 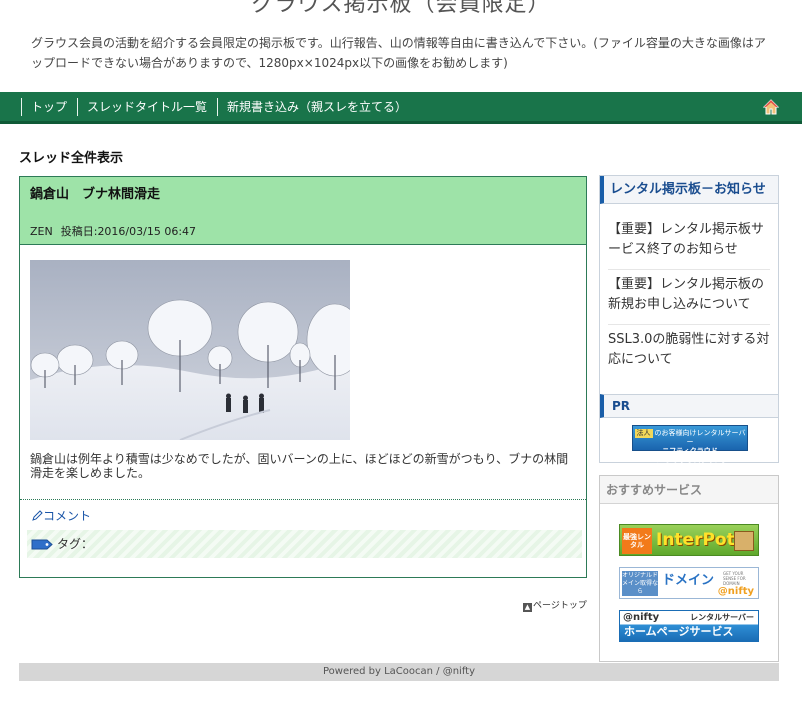 I want to click on tag-row: タグ：, so click(x=304, y=544).